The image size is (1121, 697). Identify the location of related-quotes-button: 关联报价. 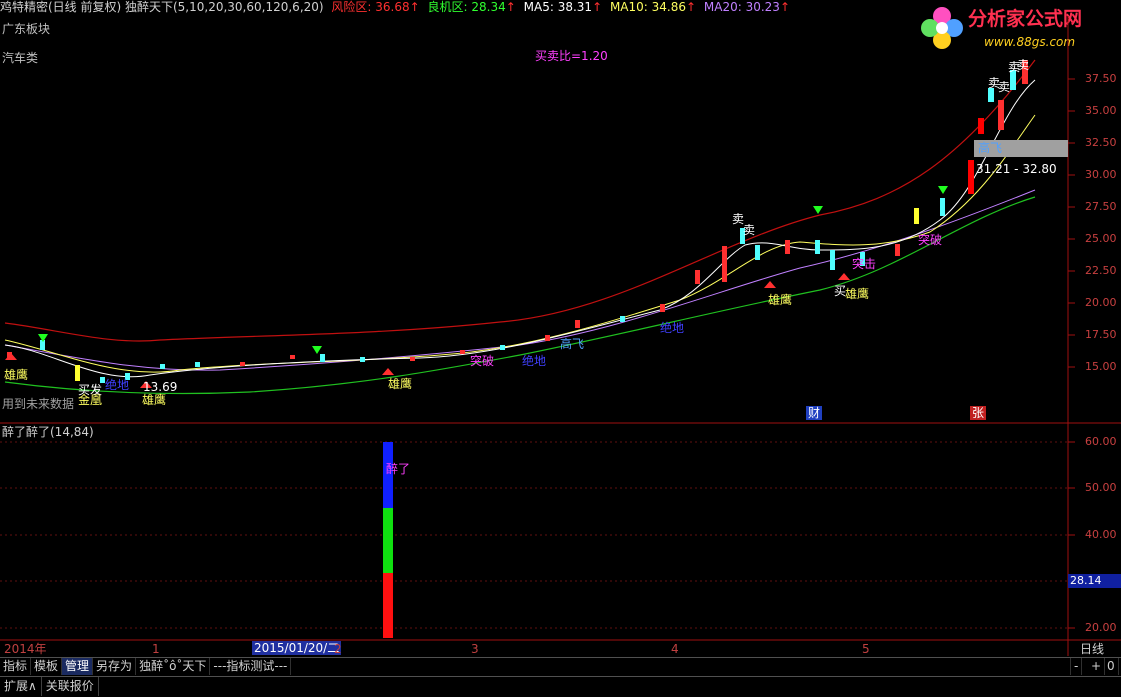
(70, 686).